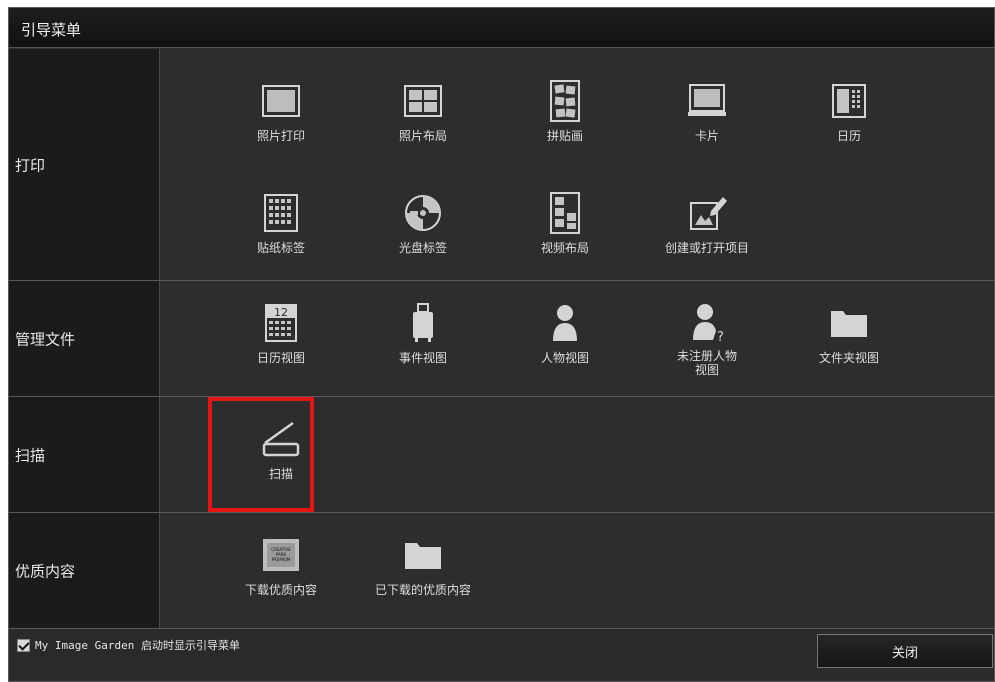 Image resolution: width=995 pixels, height=682 pixels. I want to click on item-label: 照片布局, so click(422, 136).